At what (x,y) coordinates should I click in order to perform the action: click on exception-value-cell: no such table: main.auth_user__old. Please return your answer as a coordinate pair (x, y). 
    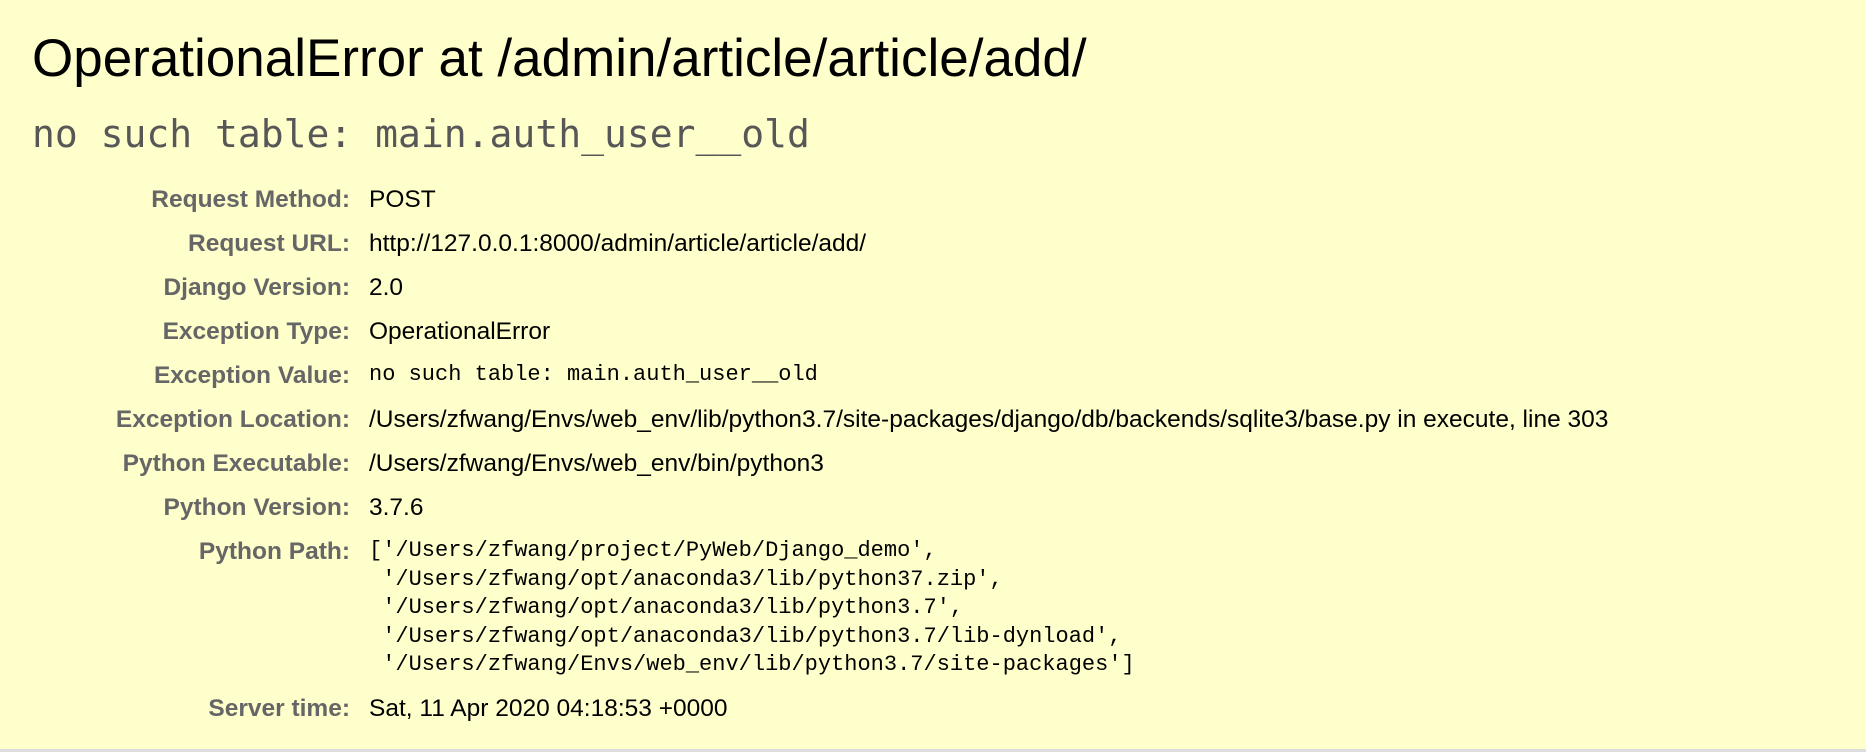
    Looking at the image, I should click on (988, 383).